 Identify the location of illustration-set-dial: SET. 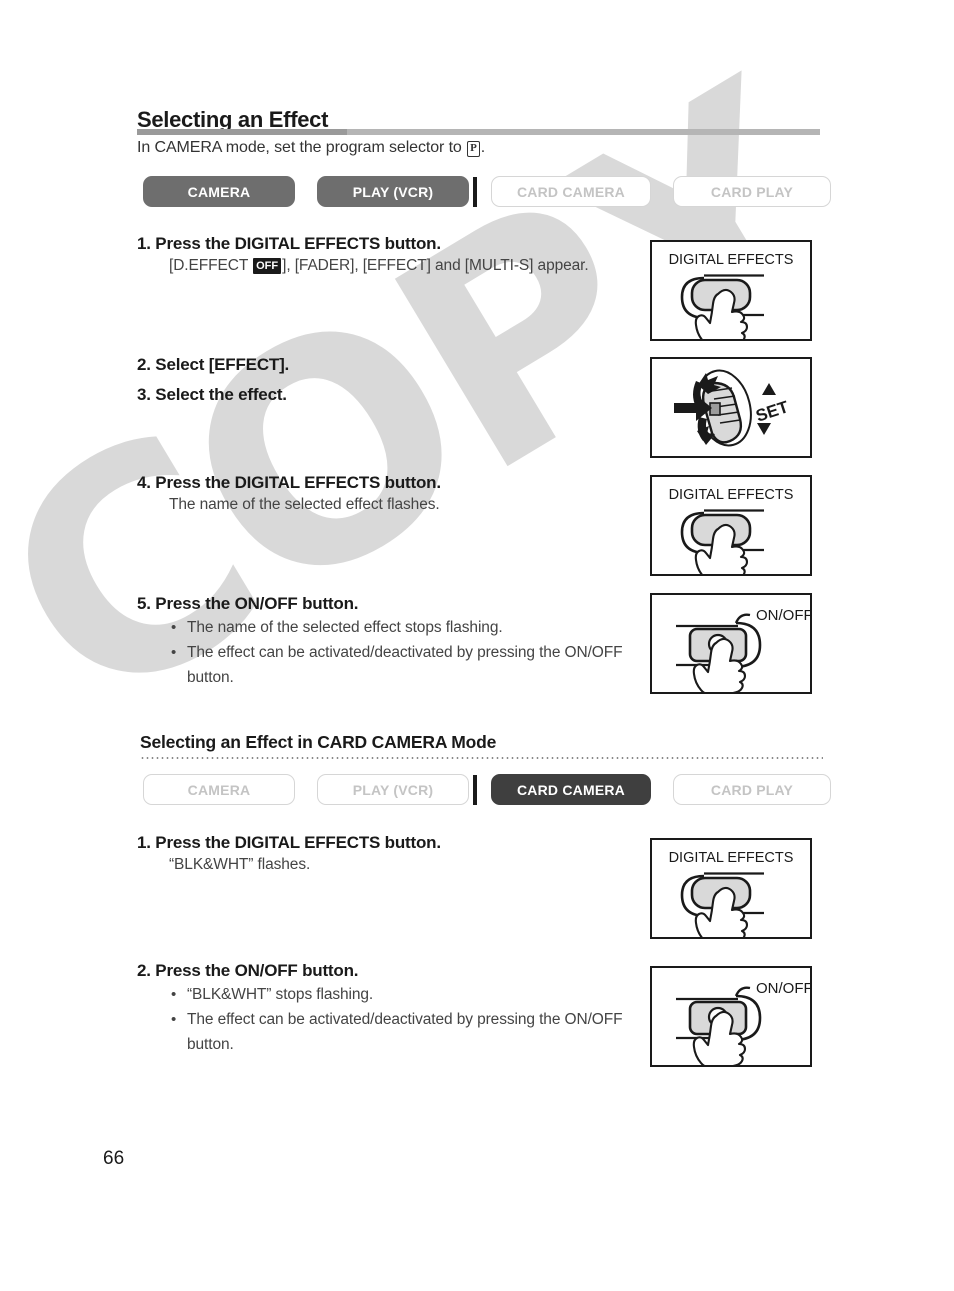
(731, 407).